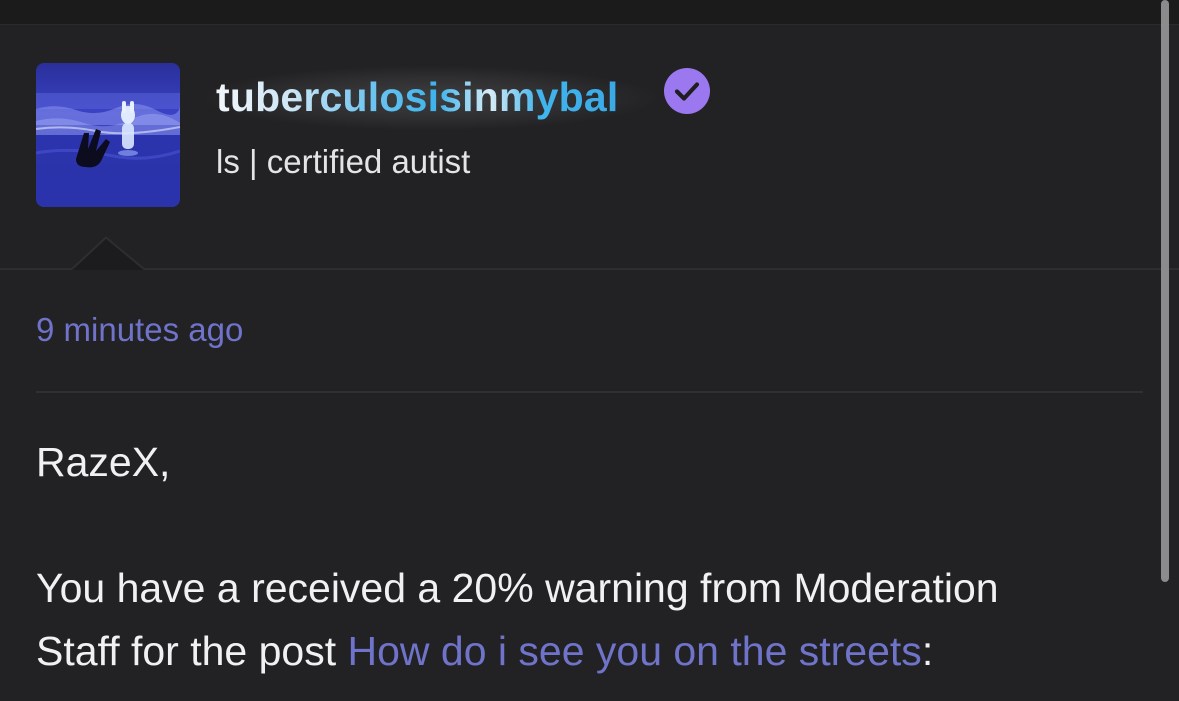 The width and height of the screenshot is (1179, 701). I want to click on avatar, so click(108, 135).